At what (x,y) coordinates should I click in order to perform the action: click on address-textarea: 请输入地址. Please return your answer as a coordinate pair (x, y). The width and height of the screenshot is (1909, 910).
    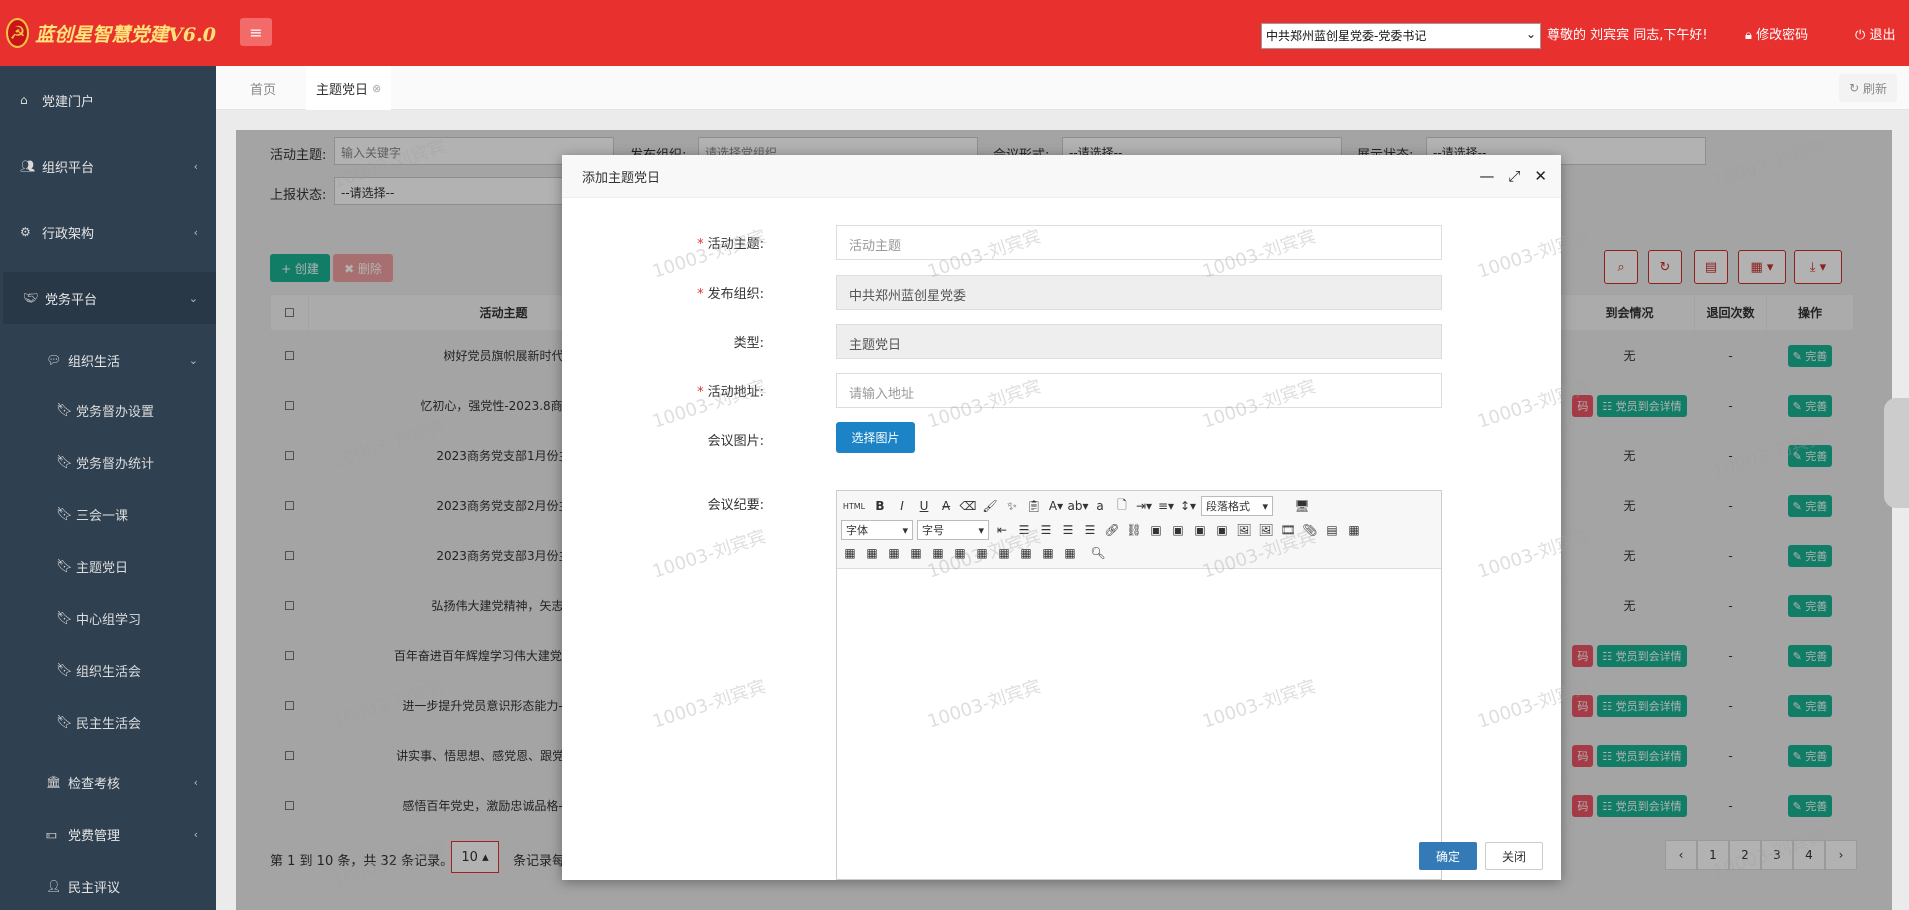
    Looking at the image, I should click on (1139, 390).